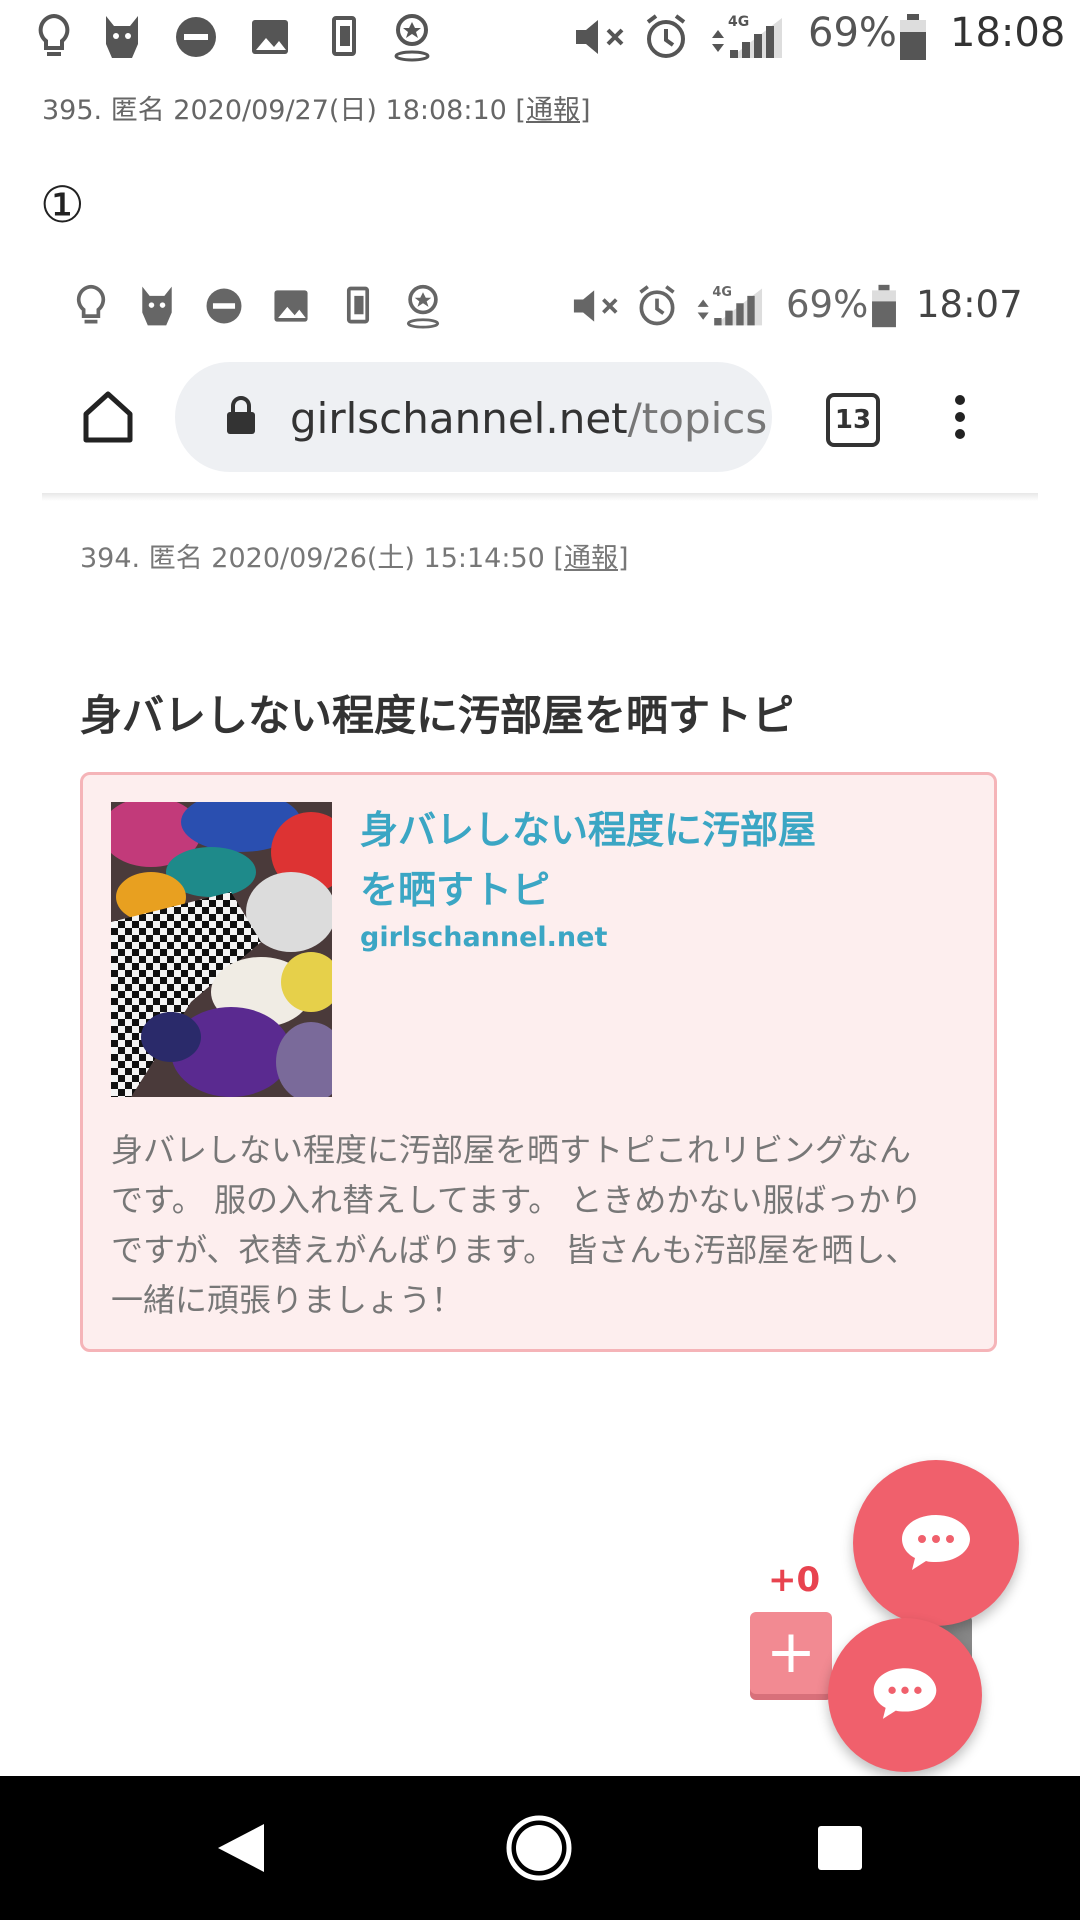 The height and width of the screenshot is (1920, 1080). Describe the element at coordinates (241, 415) in the screenshot. I see `lock-icon` at that location.